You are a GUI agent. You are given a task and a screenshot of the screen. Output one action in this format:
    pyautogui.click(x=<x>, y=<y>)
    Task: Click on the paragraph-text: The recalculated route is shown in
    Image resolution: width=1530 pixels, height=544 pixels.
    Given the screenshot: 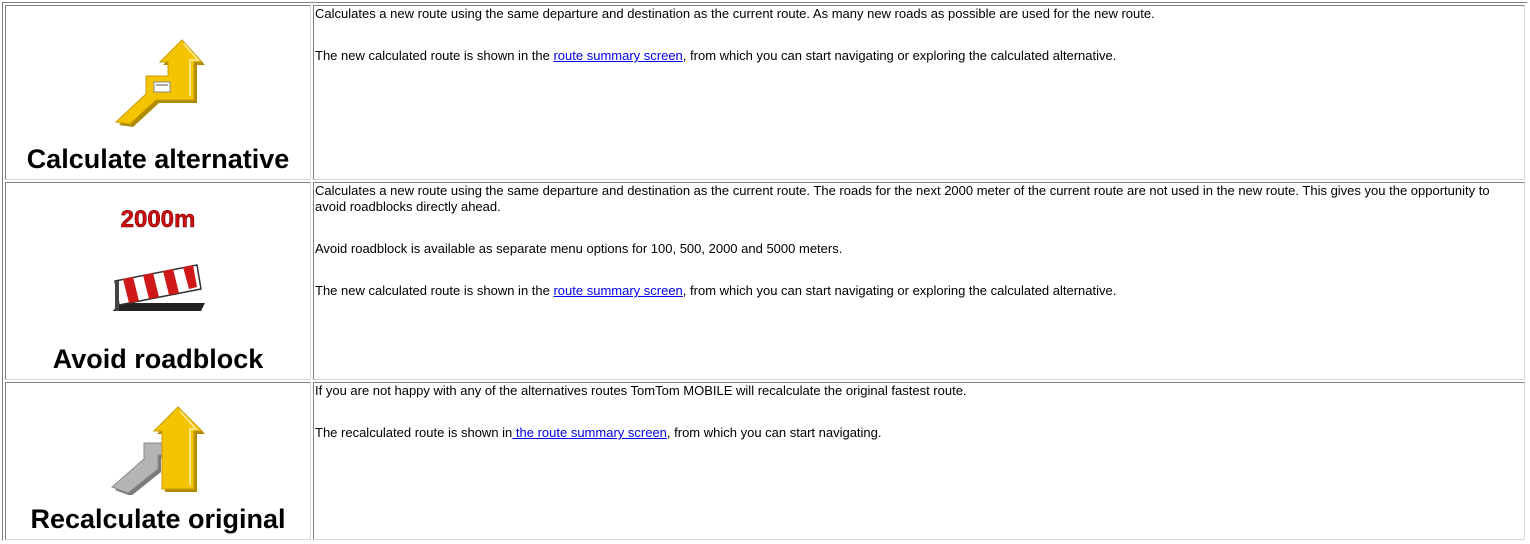 What is the action you would take?
    pyautogui.click(x=414, y=432)
    